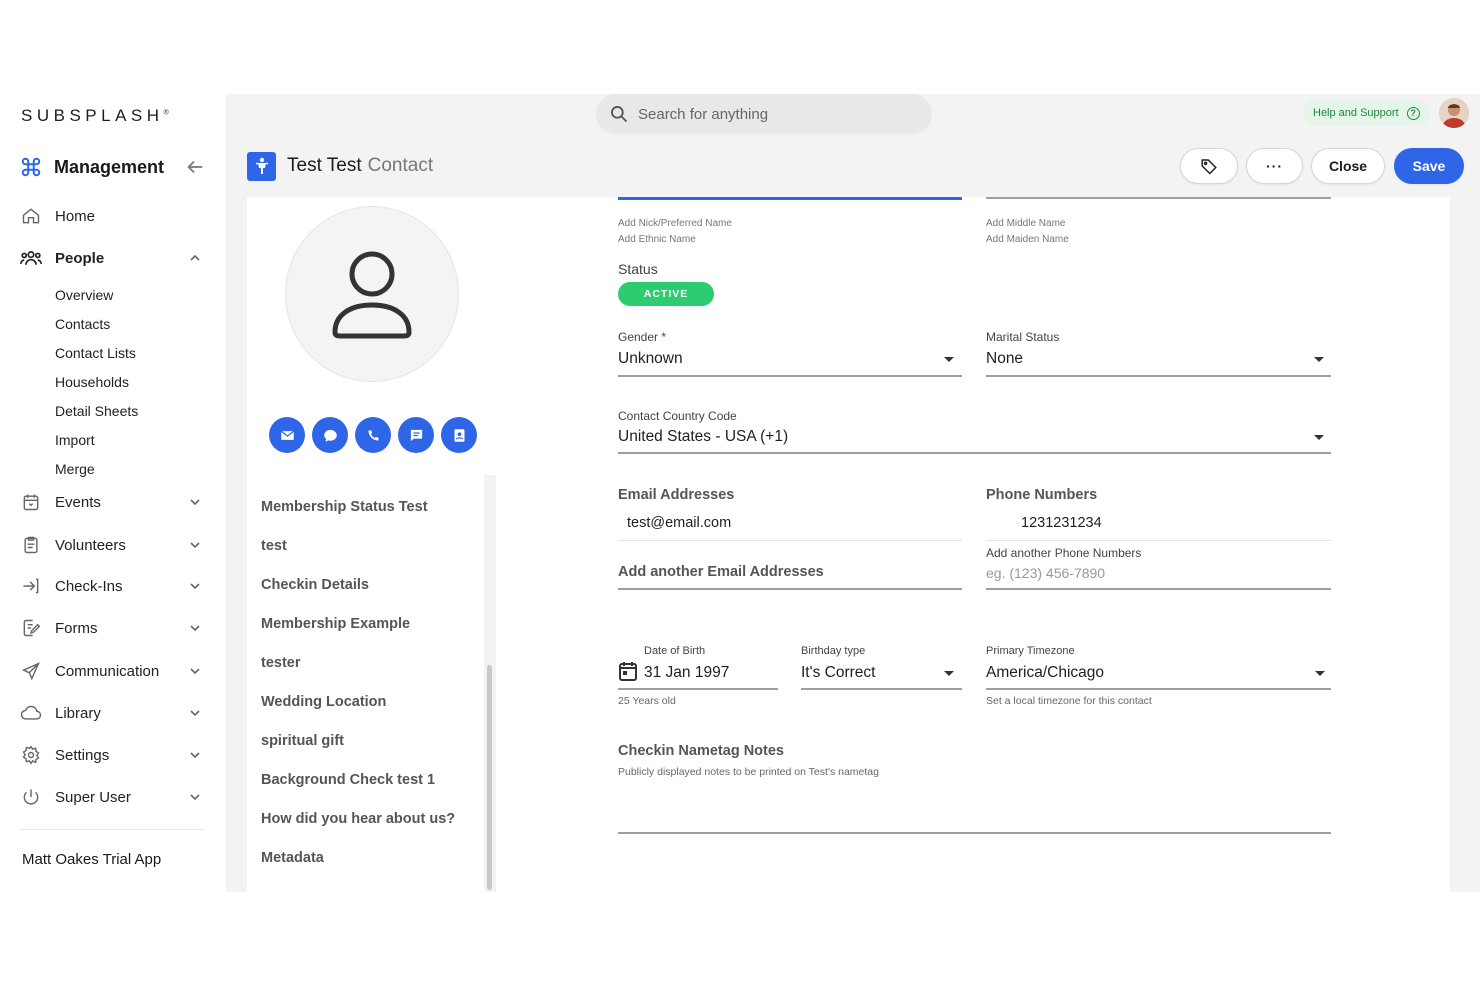  What do you see at coordinates (274, 546) in the screenshot?
I see `section-link-test: test` at bounding box center [274, 546].